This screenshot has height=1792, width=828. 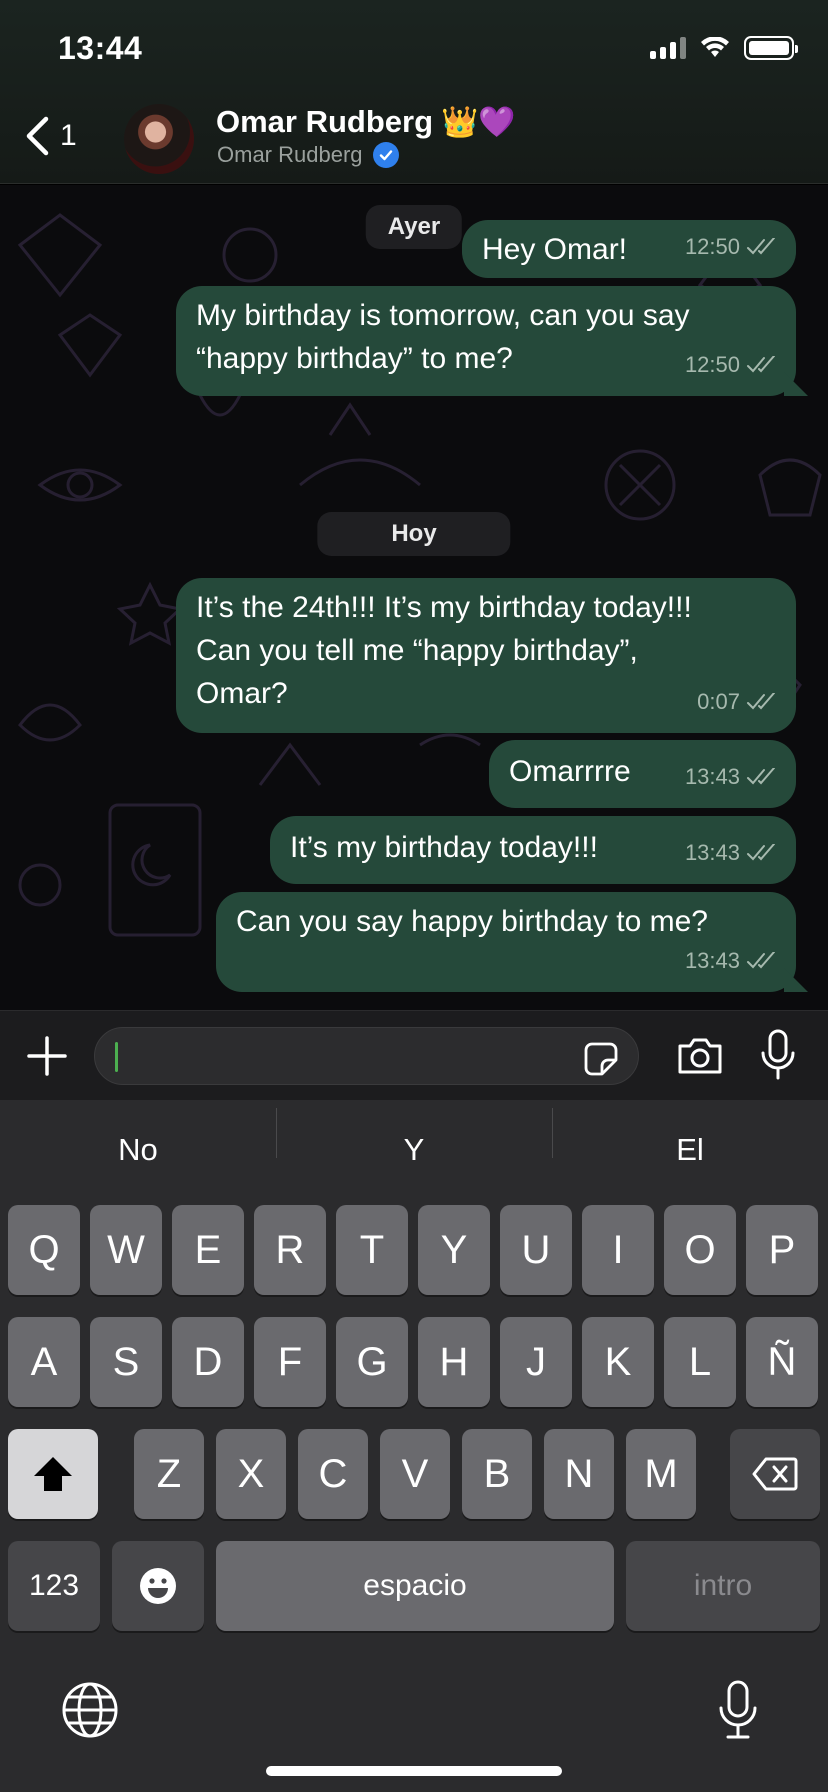 What do you see at coordinates (601, 1059) in the screenshot?
I see `sticker-icon` at bounding box center [601, 1059].